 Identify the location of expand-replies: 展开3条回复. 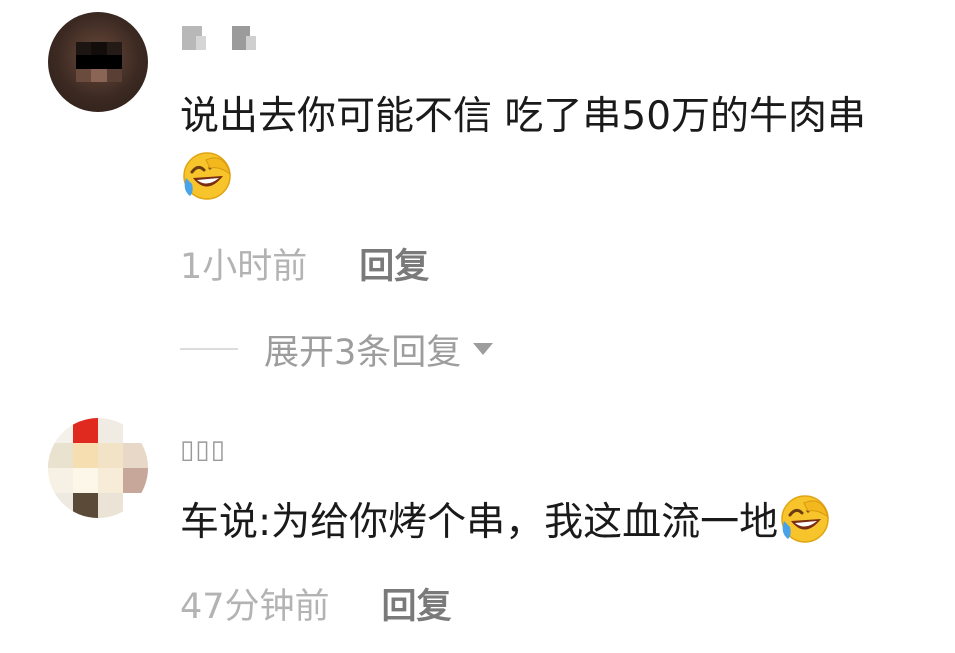
(337, 350).